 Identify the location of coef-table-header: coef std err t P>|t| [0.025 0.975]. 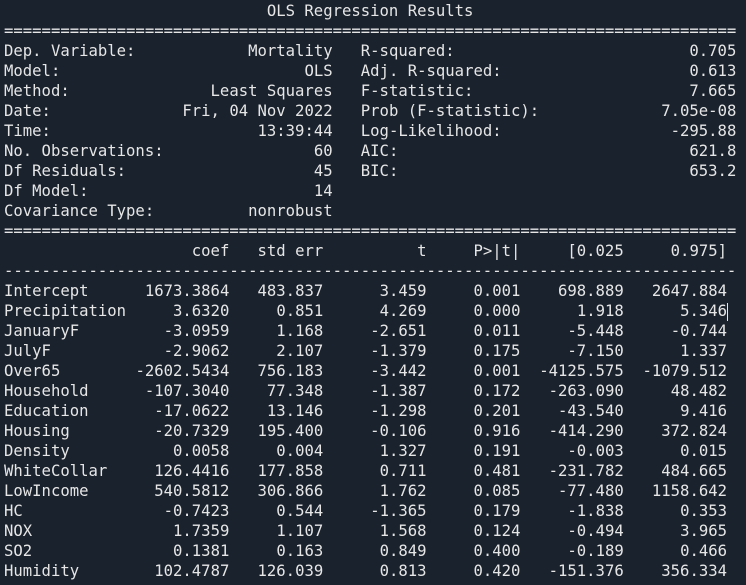
(370, 251).